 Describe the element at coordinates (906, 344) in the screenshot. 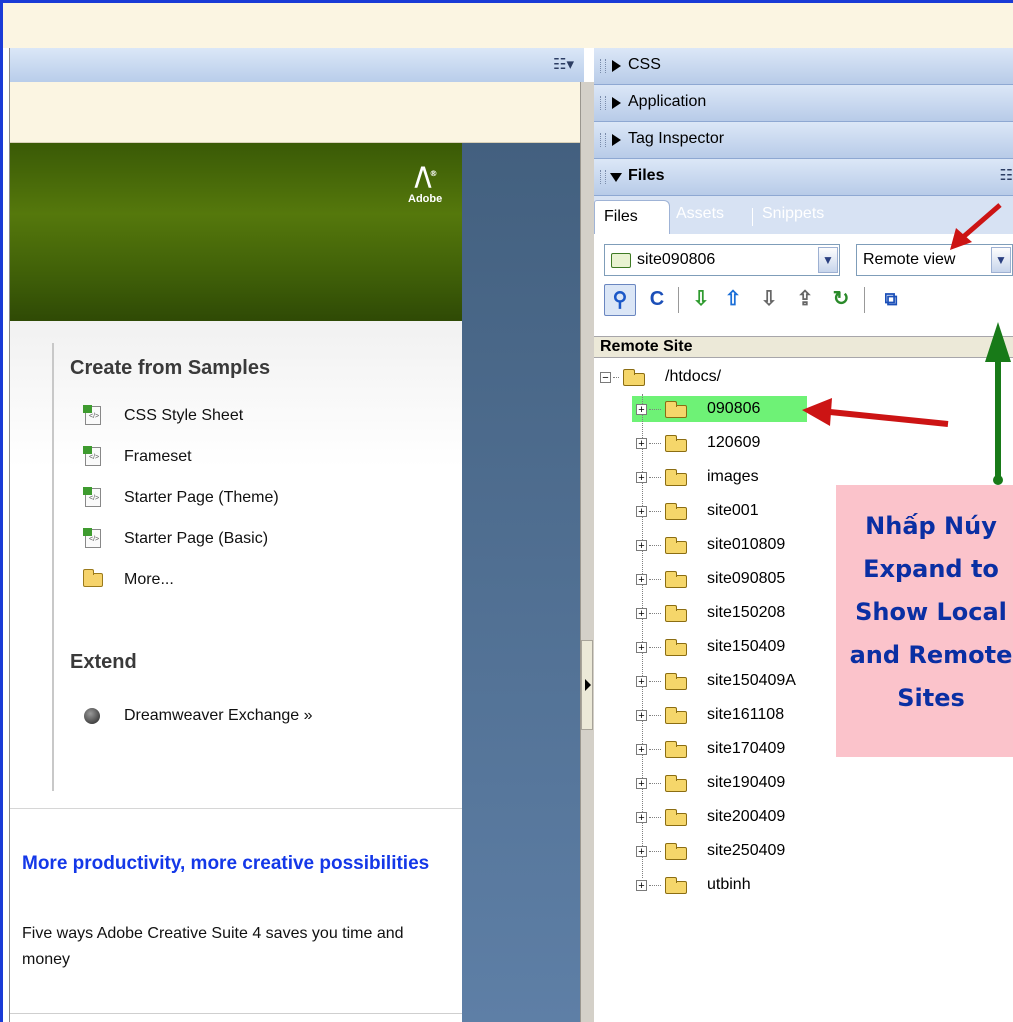

I see `annotation-arrows` at that location.